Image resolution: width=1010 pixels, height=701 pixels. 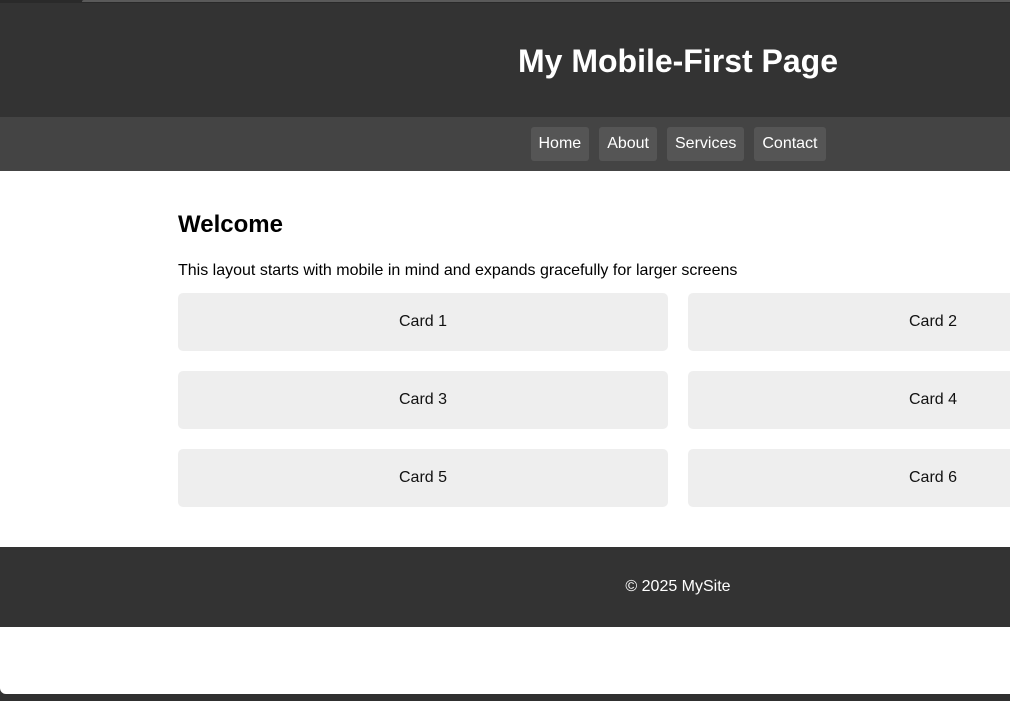 I want to click on nav-link-services: Services, so click(x=706, y=144).